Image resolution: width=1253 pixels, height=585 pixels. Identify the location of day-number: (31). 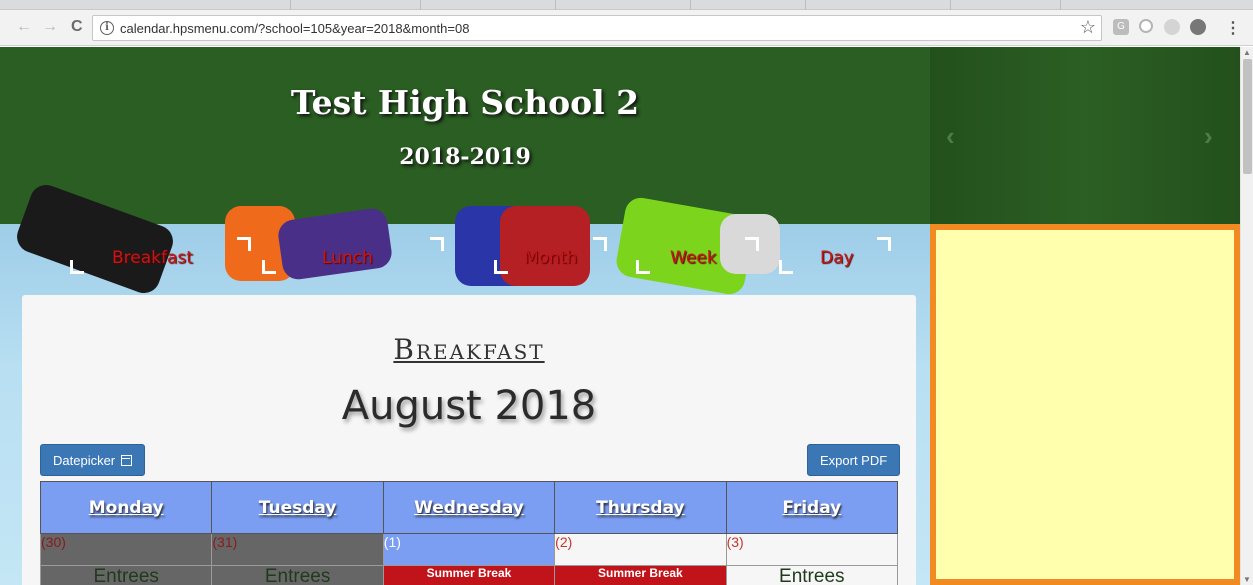
(297, 549).